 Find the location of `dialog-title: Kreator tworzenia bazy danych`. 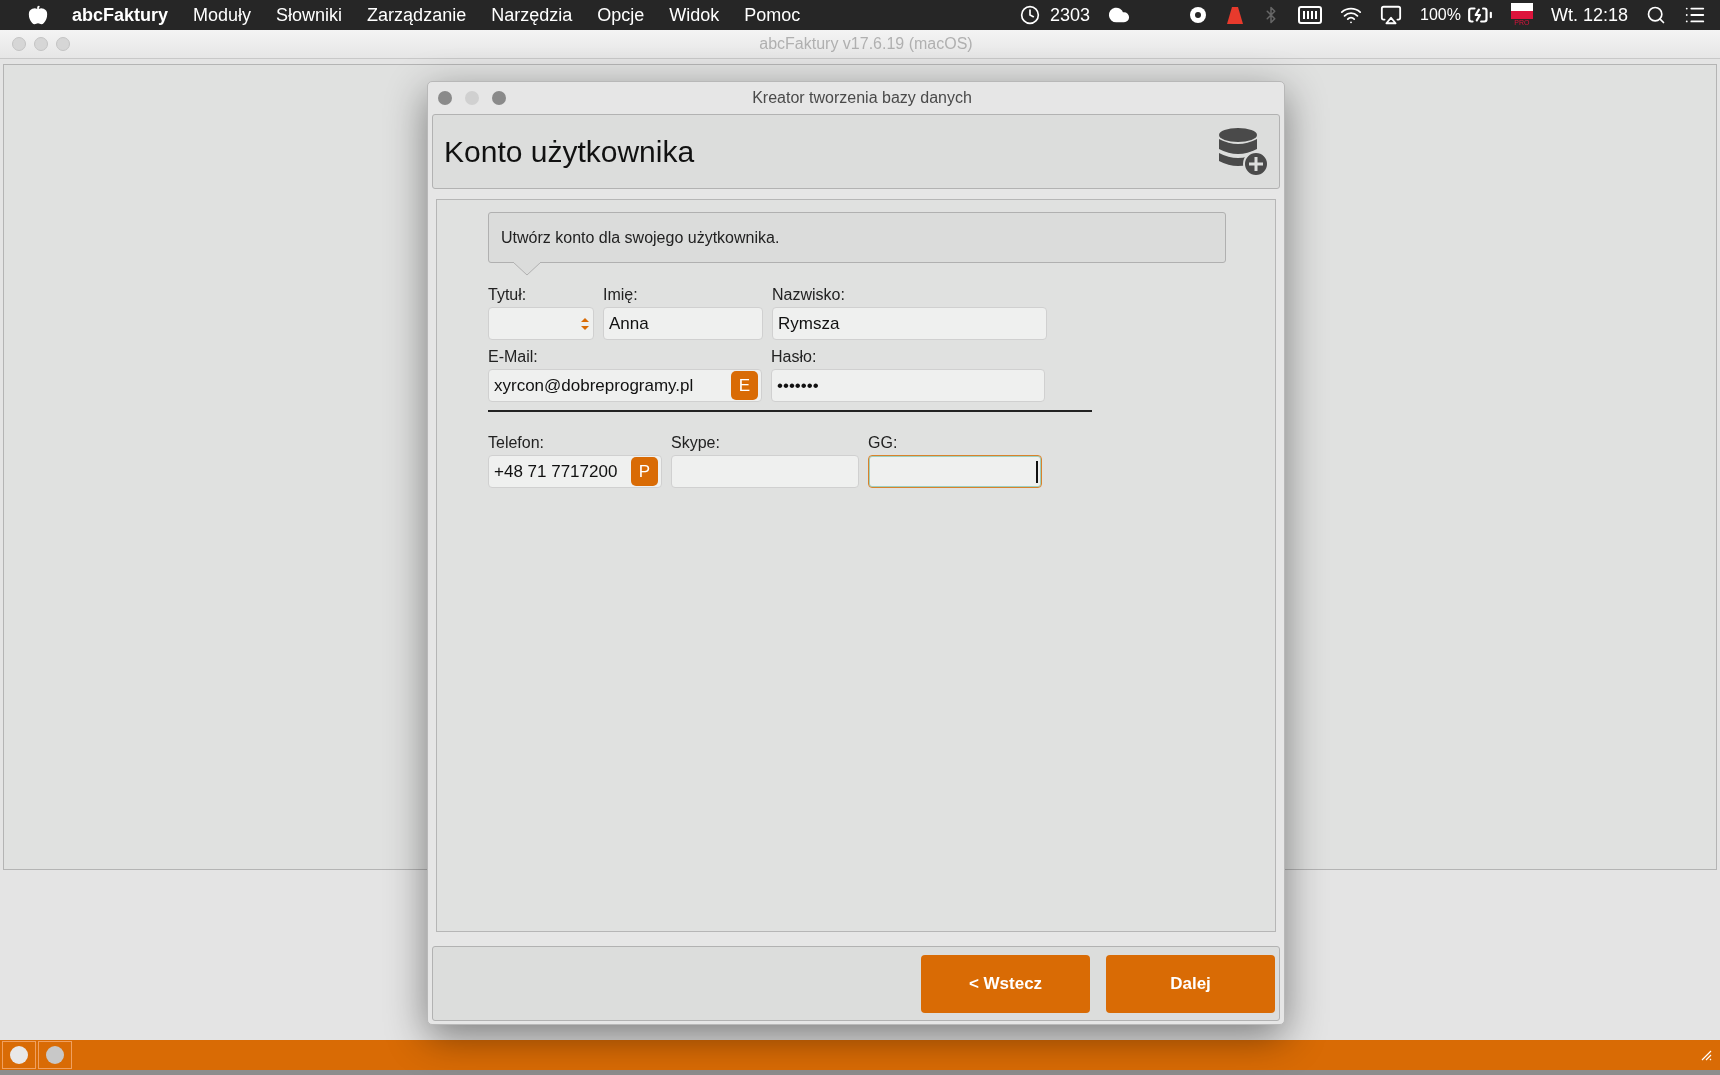

dialog-title: Kreator tworzenia bazy danych is located at coordinates (862, 98).